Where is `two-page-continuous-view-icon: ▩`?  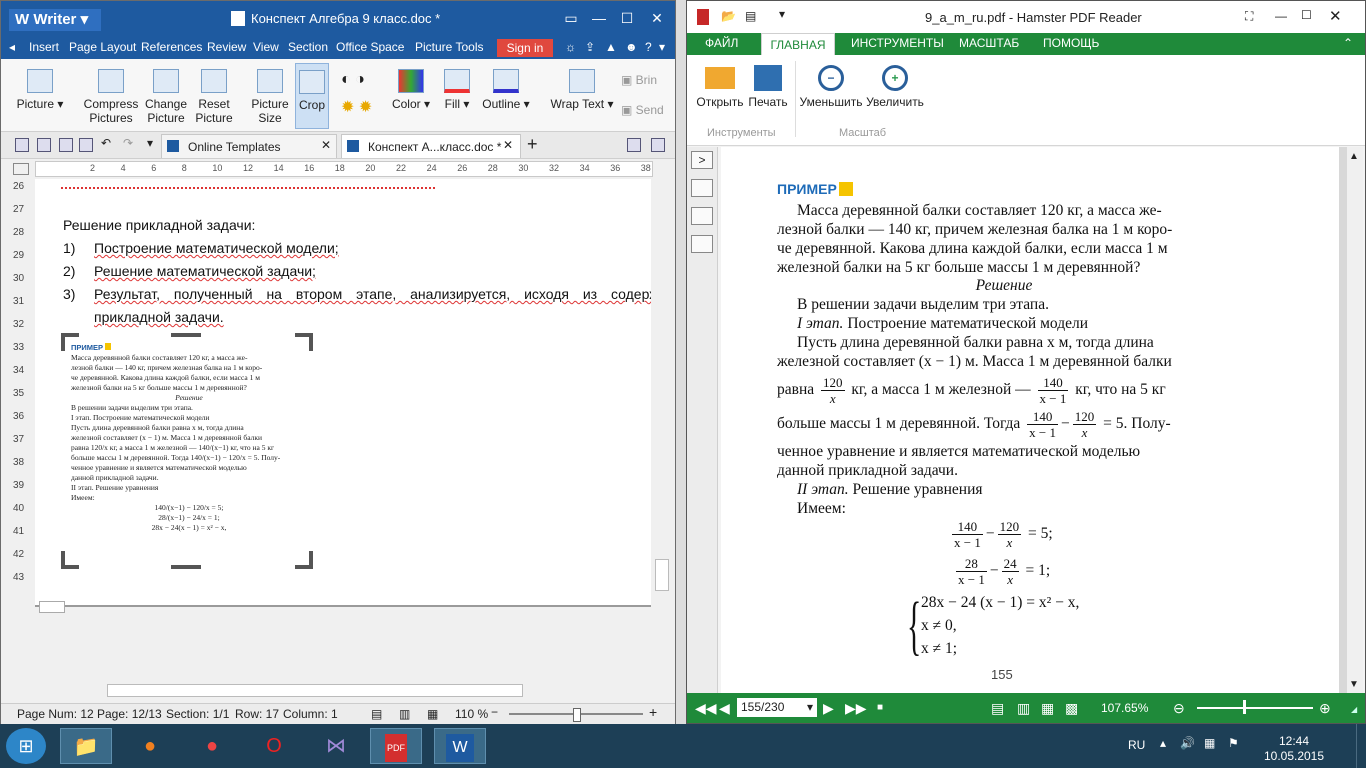 two-page-continuous-view-icon: ▩ is located at coordinates (1071, 708).